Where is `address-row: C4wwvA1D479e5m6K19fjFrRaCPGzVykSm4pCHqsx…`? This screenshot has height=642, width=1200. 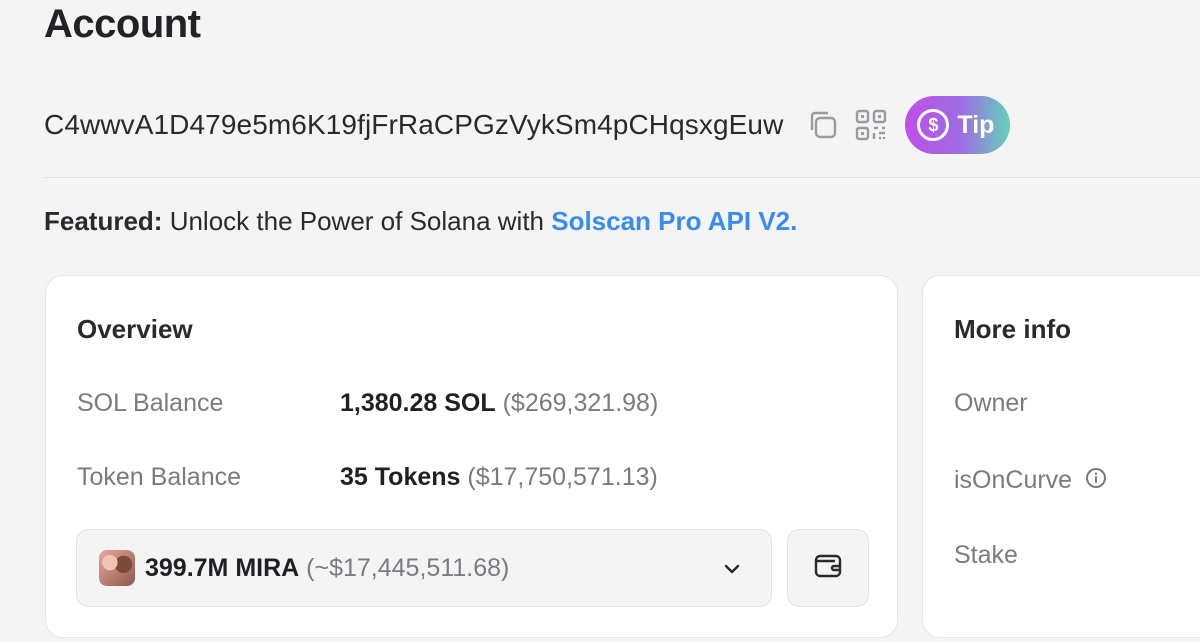 address-row: C4wwvA1D479e5m6K19fjFrRaCPGzVykSm4pCHqsx… is located at coordinates (527, 125).